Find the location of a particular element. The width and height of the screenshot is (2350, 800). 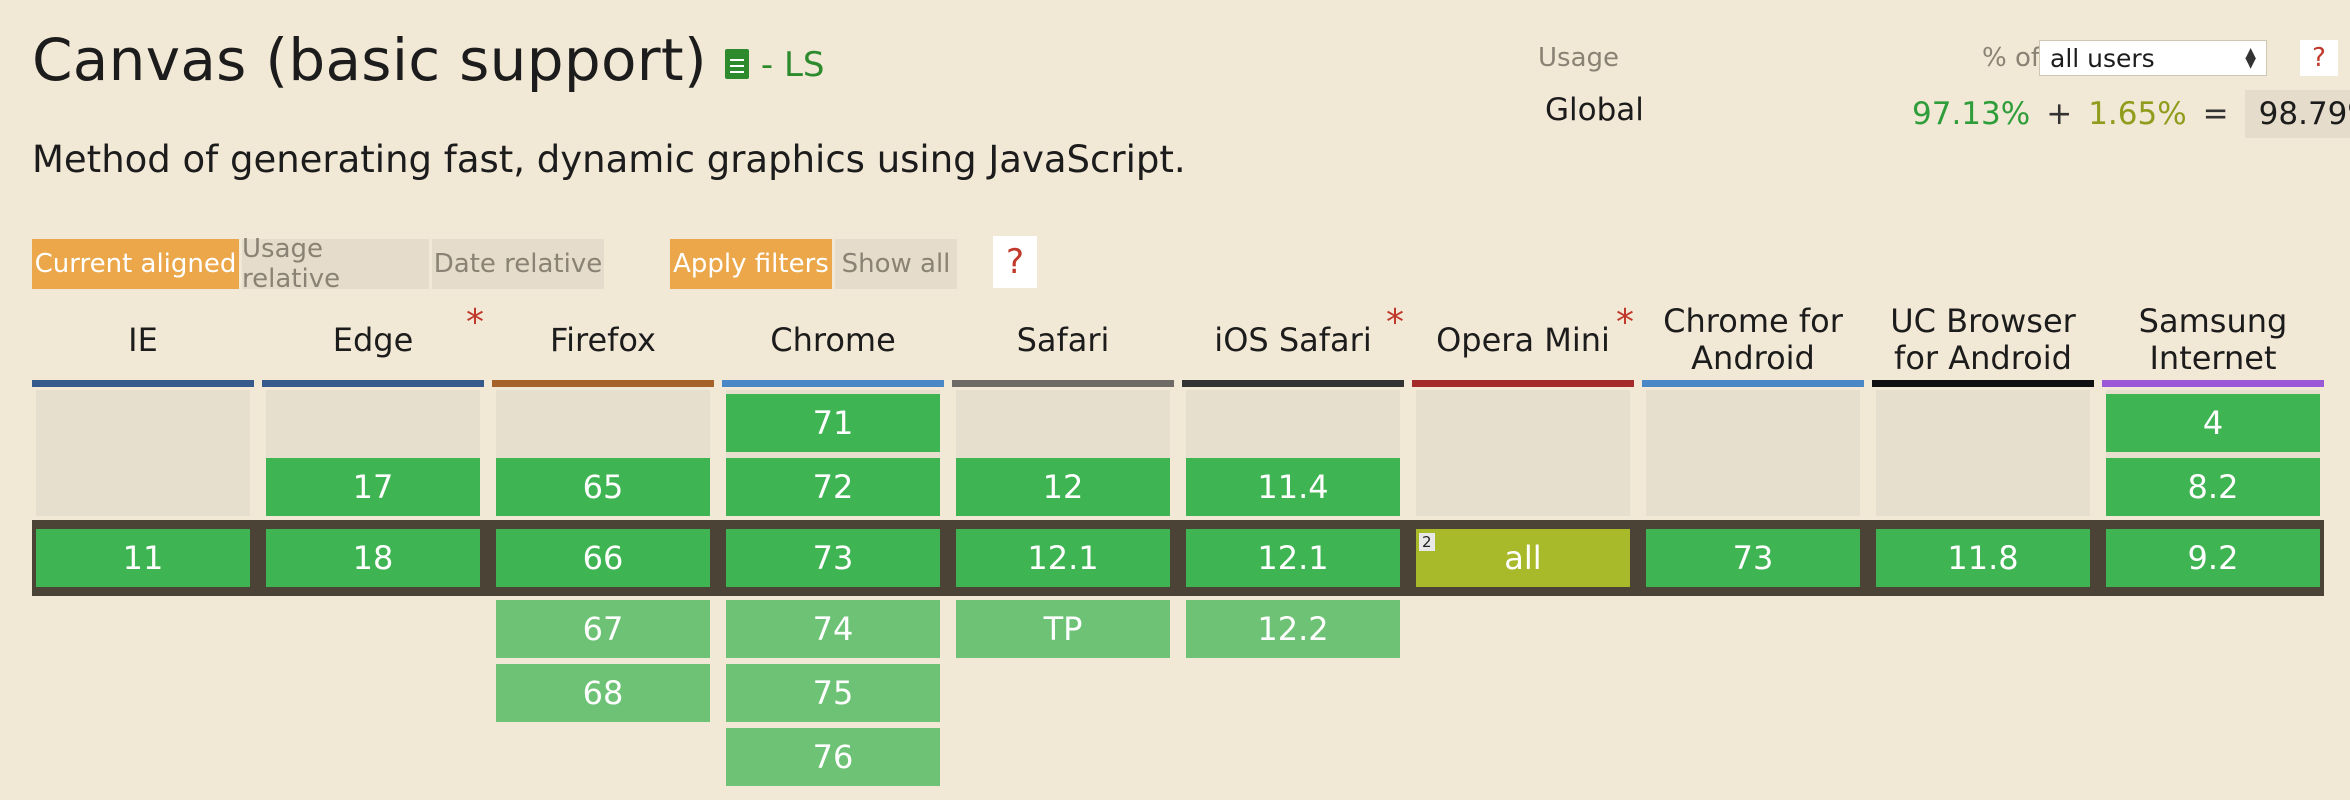

browser-name: Opera Mini is located at coordinates (1523, 339).